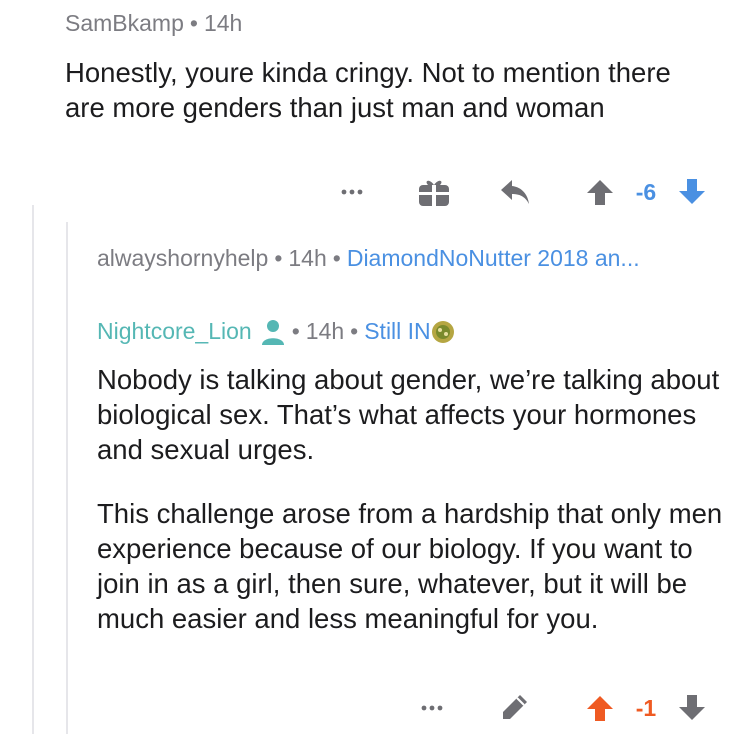 The width and height of the screenshot is (750, 734). What do you see at coordinates (67, 478) in the screenshot?
I see `thread-line-inner` at bounding box center [67, 478].